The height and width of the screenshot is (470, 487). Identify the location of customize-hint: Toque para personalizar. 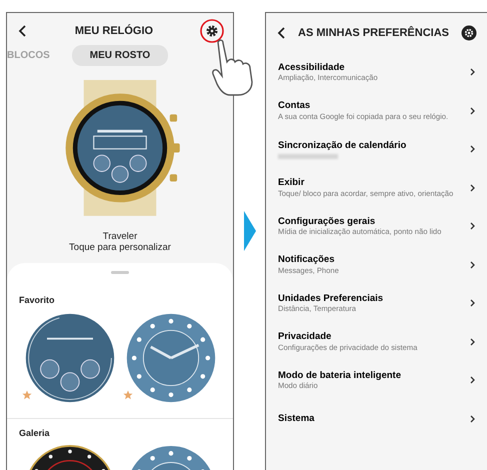
(120, 247).